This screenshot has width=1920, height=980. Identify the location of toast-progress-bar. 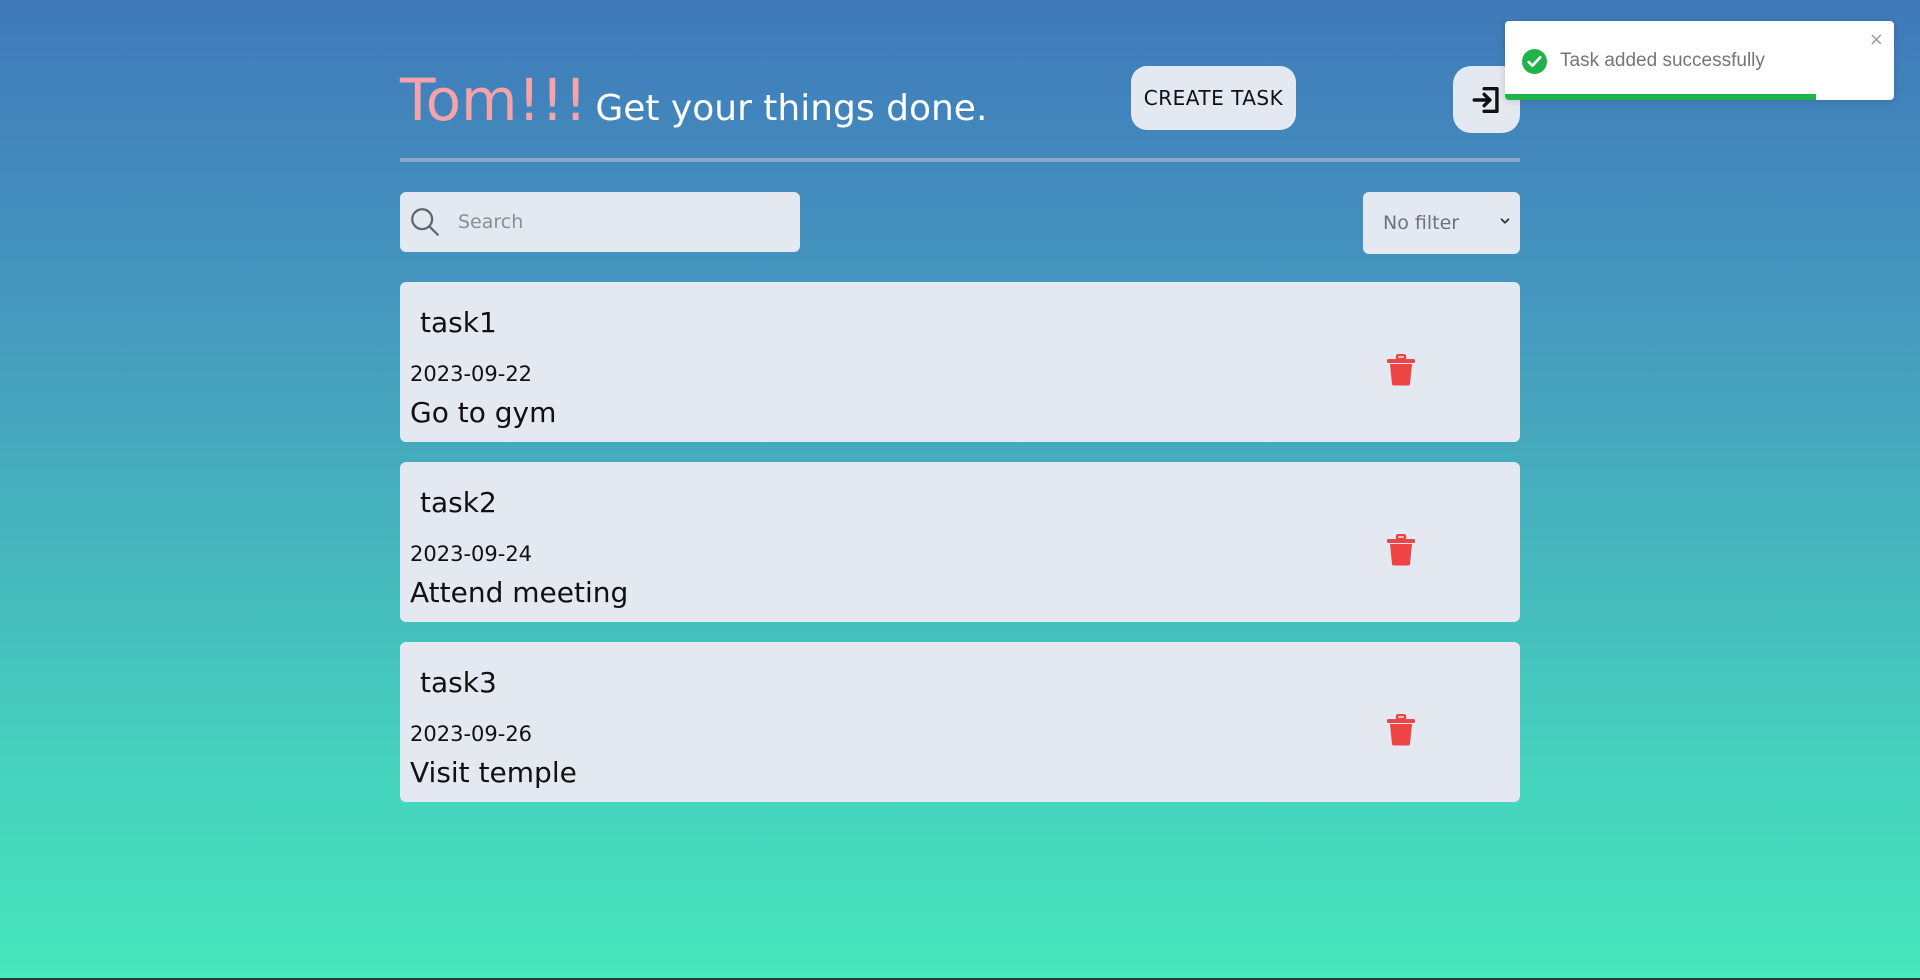
(1661, 97).